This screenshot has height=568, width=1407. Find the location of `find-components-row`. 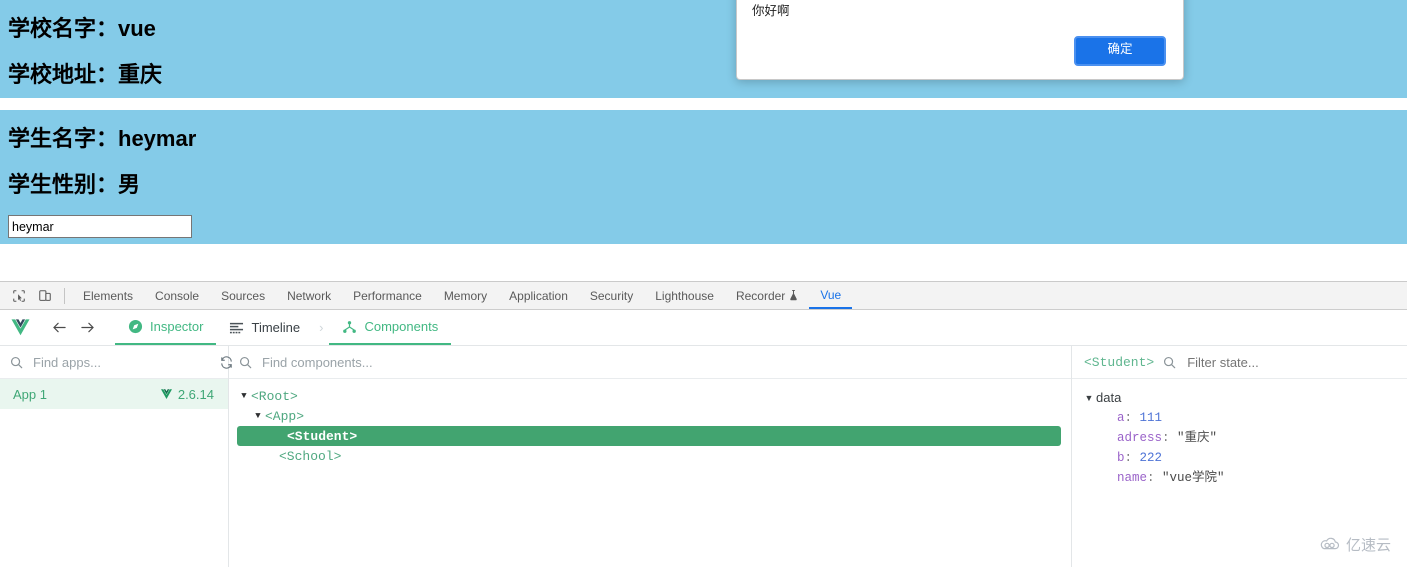

find-components-row is located at coordinates (650, 362).